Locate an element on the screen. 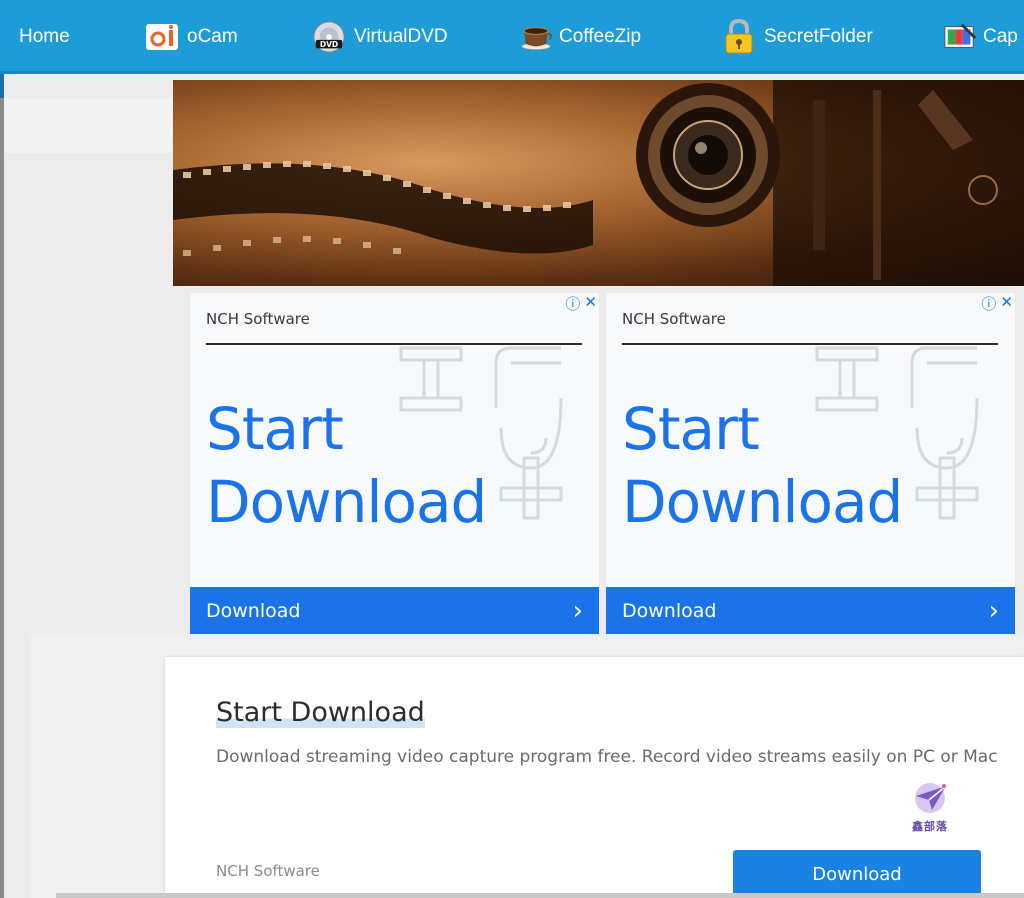  site-watermark: 鑫部落 is located at coordinates (930, 808).